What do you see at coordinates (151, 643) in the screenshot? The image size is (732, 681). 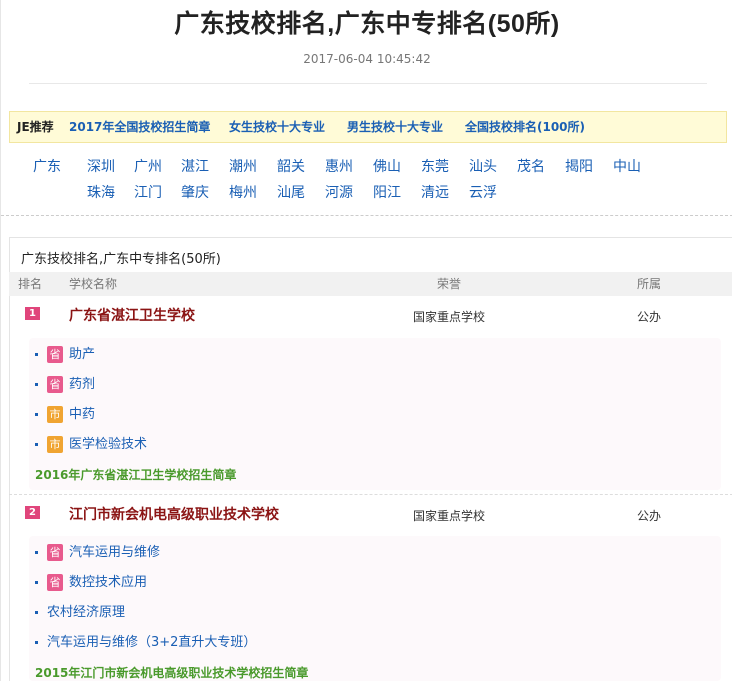 I see `major-link: 汽车运用与维修（3+2直升大专班）` at bounding box center [151, 643].